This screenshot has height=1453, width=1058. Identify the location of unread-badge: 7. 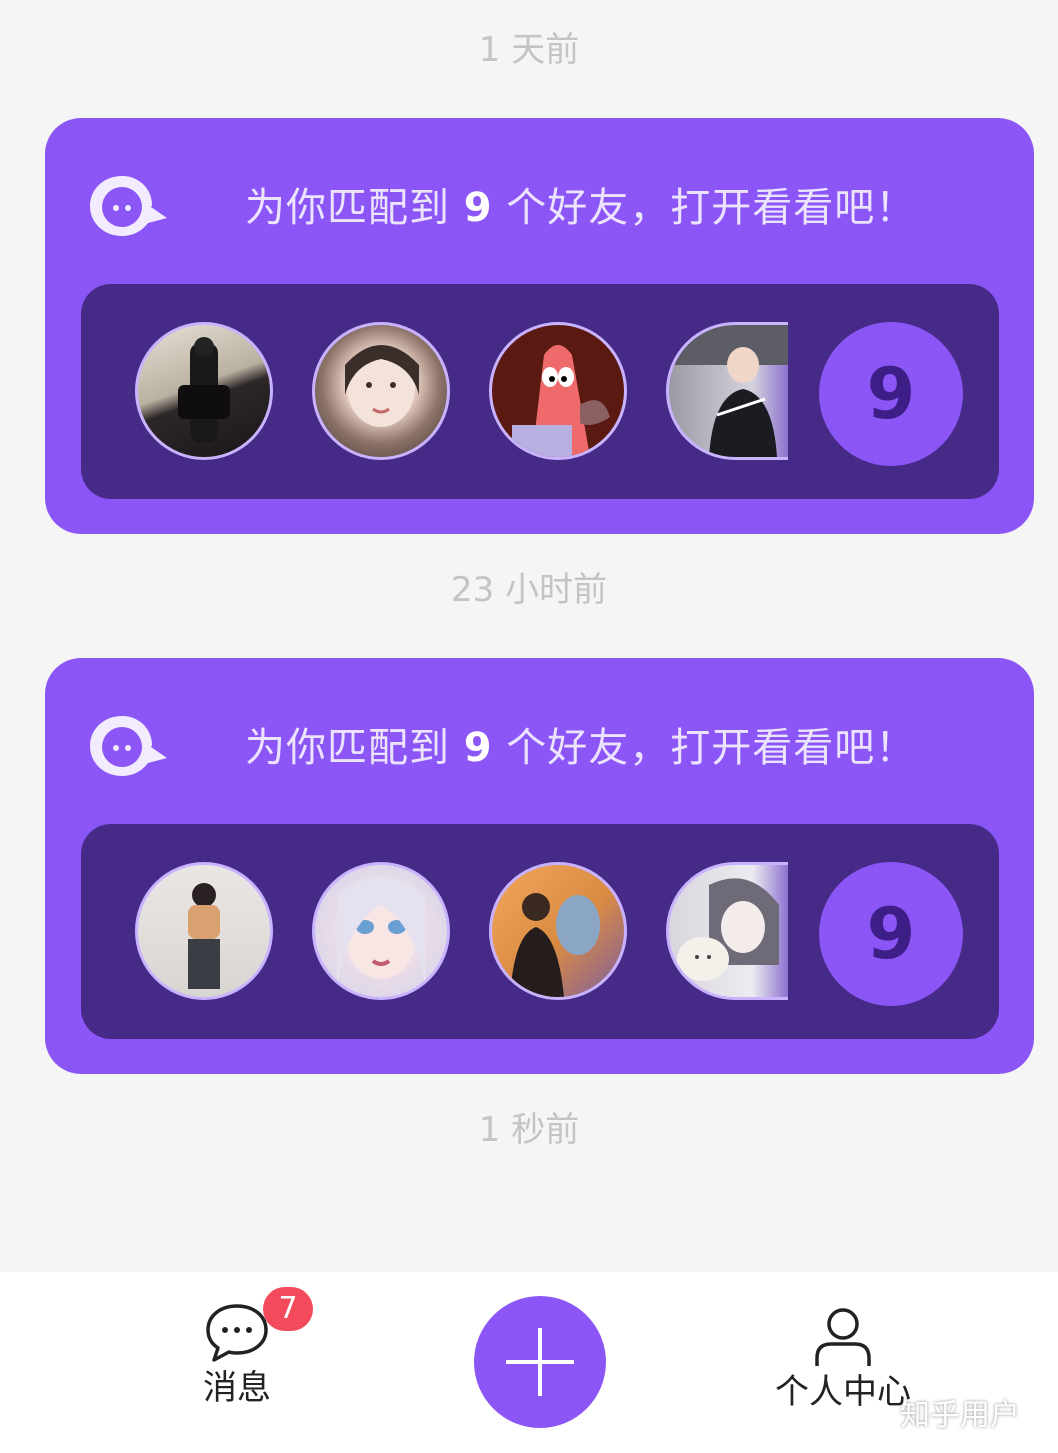
(288, 1309).